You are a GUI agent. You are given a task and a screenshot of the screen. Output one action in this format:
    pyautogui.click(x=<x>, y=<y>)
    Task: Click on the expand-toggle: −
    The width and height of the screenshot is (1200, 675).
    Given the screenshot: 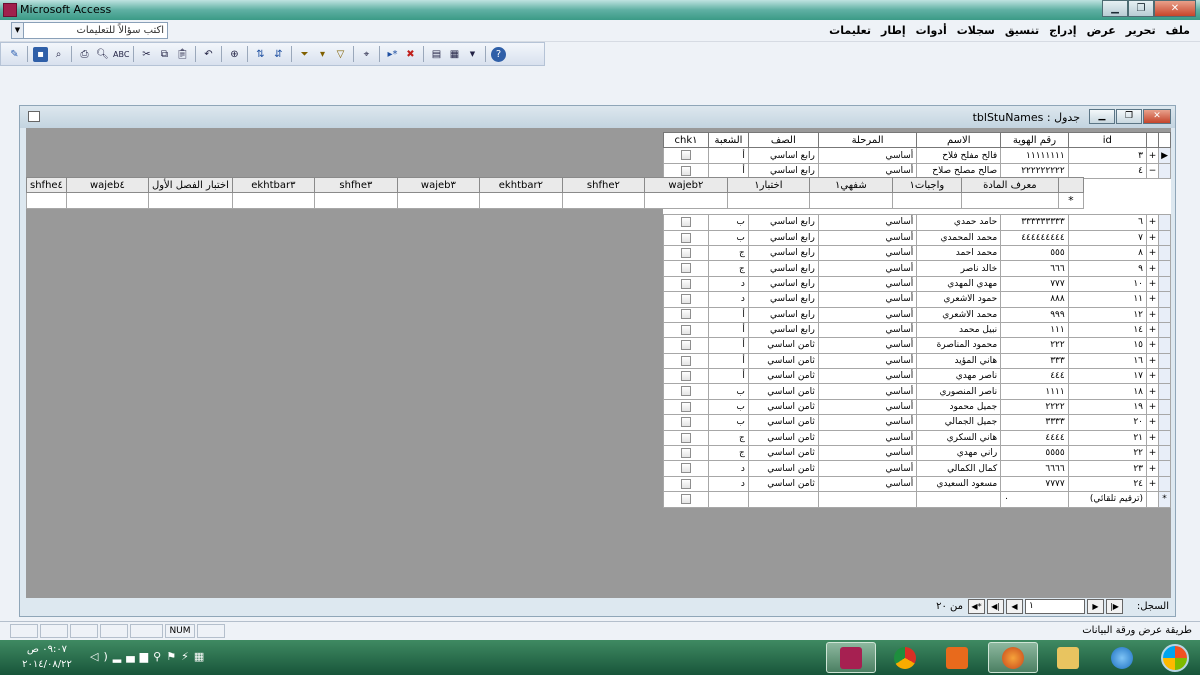 What is the action you would take?
    pyautogui.click(x=1152, y=171)
    